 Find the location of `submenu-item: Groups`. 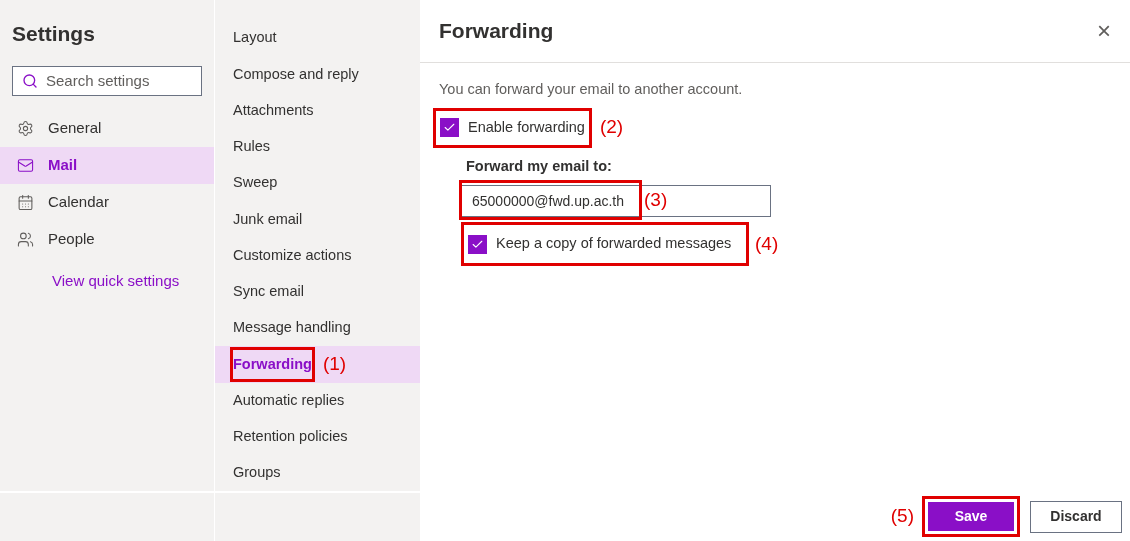

submenu-item: Groups is located at coordinates (257, 473).